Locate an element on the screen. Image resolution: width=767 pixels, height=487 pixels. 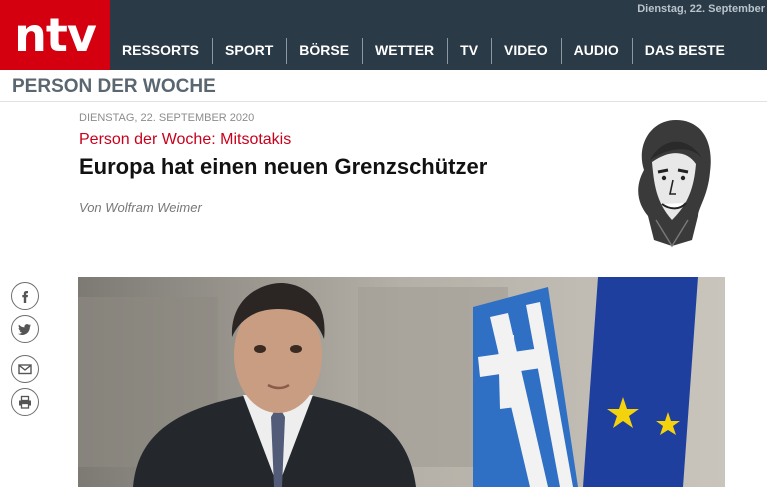
nav-item-video: VIDEO is located at coordinates (527, 51).